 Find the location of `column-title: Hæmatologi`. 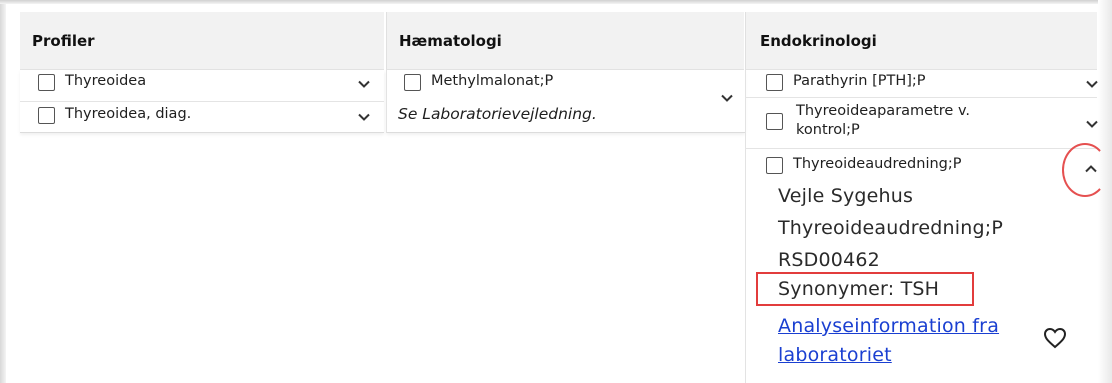

column-title: Hæmatologi is located at coordinates (450, 40).